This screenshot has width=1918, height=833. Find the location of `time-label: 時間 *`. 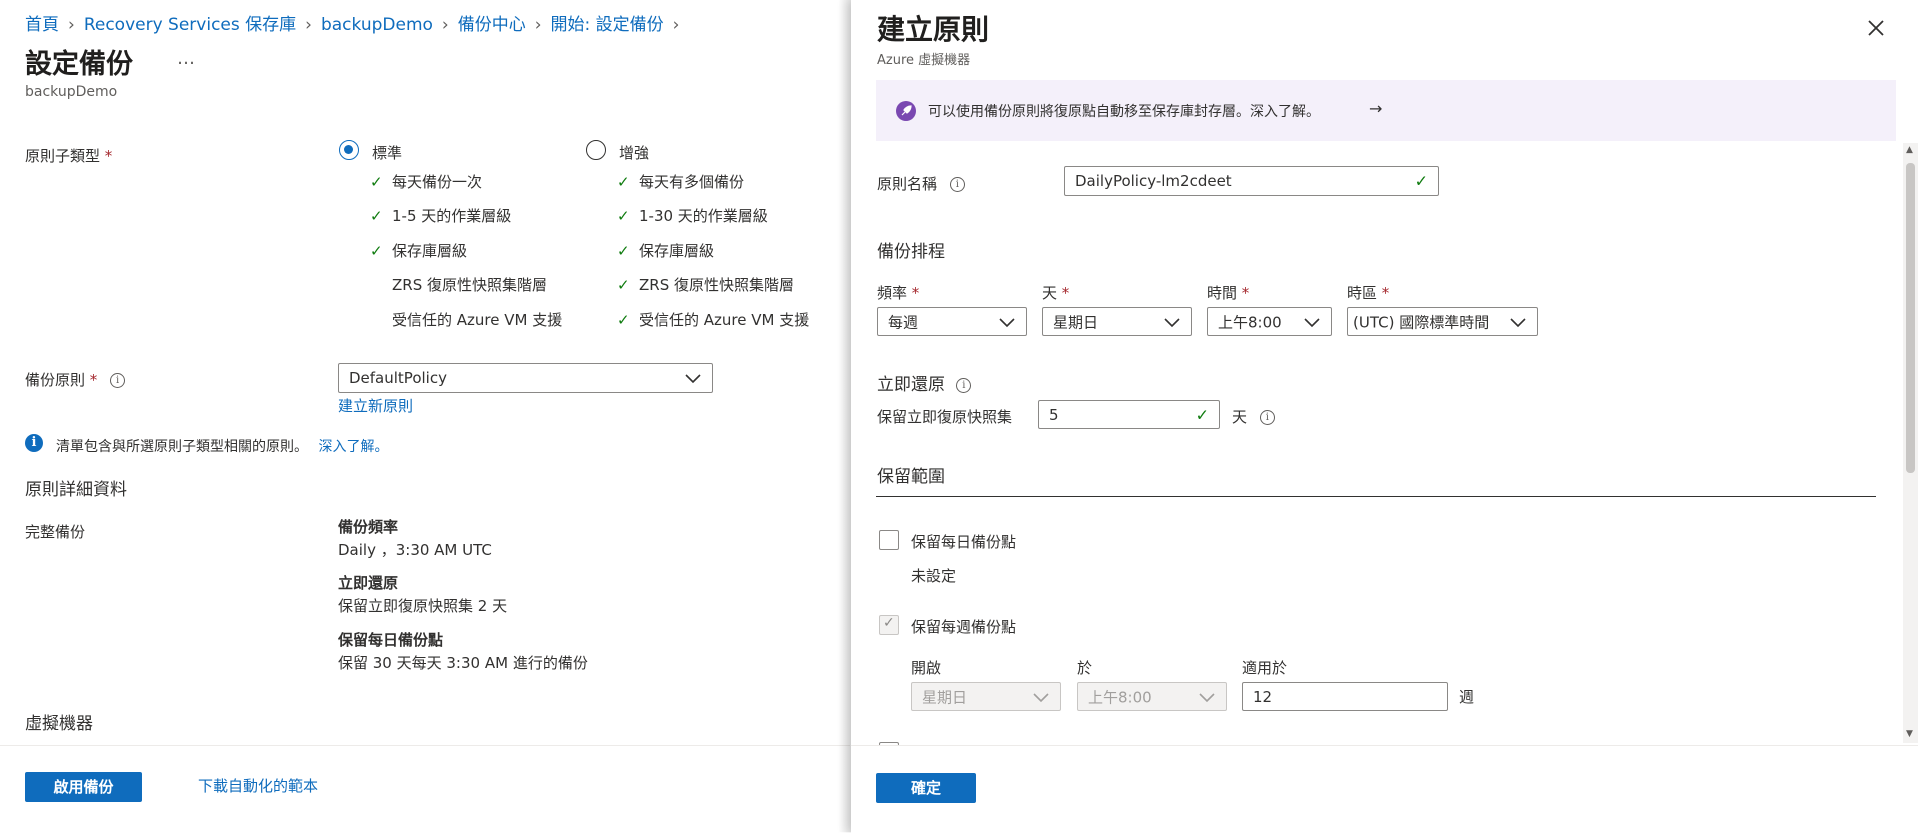

time-label: 時間 * is located at coordinates (1228, 292).